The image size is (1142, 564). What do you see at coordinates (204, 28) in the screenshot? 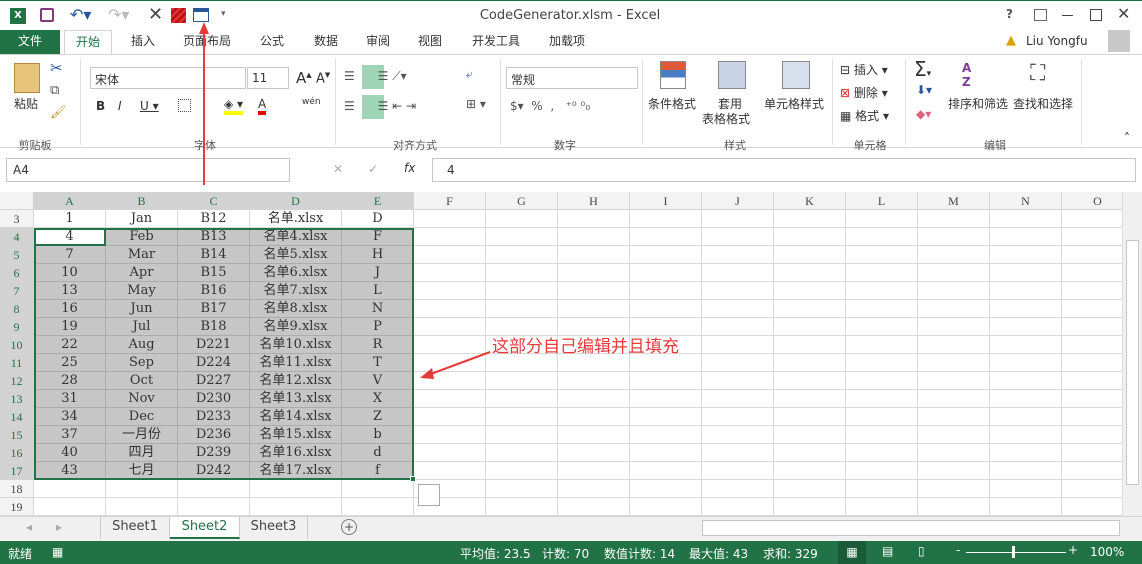
I see `arrow-head-up-icon` at bounding box center [204, 28].